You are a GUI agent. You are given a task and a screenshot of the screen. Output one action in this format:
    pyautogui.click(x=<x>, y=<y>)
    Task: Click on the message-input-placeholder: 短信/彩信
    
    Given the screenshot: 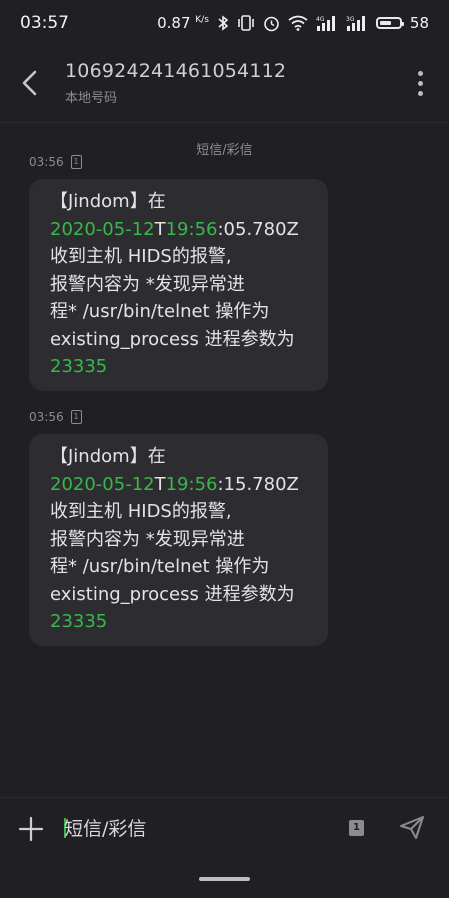 What is the action you would take?
    pyautogui.click(x=105, y=829)
    